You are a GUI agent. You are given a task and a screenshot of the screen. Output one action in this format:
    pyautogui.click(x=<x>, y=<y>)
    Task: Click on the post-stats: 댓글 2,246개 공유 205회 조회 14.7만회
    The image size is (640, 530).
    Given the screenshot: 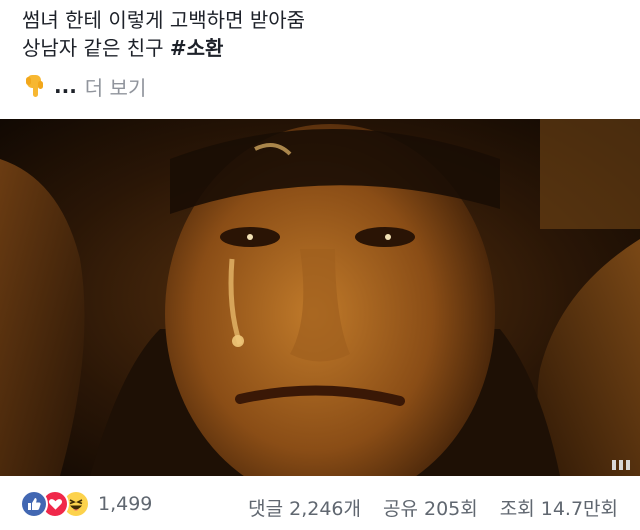 What is the action you would take?
    pyautogui.click(x=433, y=507)
    